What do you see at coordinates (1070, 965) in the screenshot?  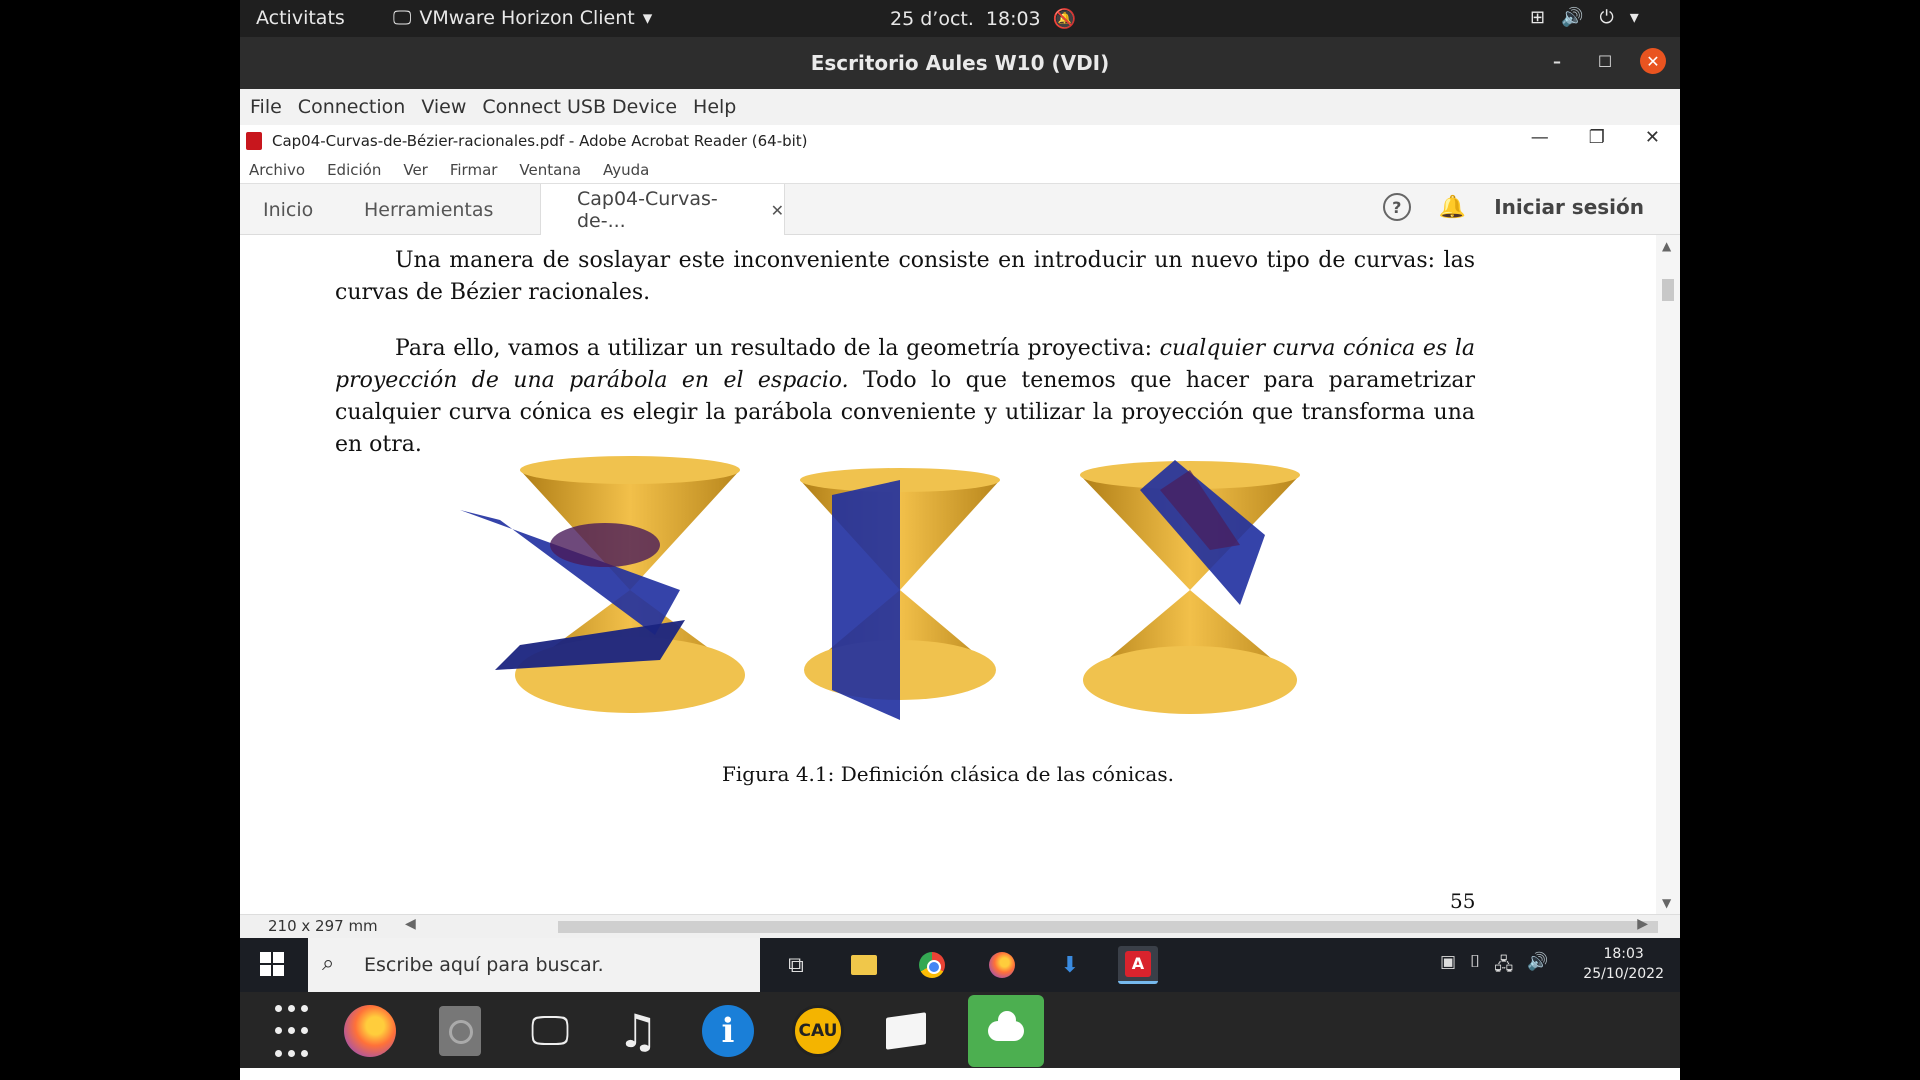 I see `download-icon: ⬇` at bounding box center [1070, 965].